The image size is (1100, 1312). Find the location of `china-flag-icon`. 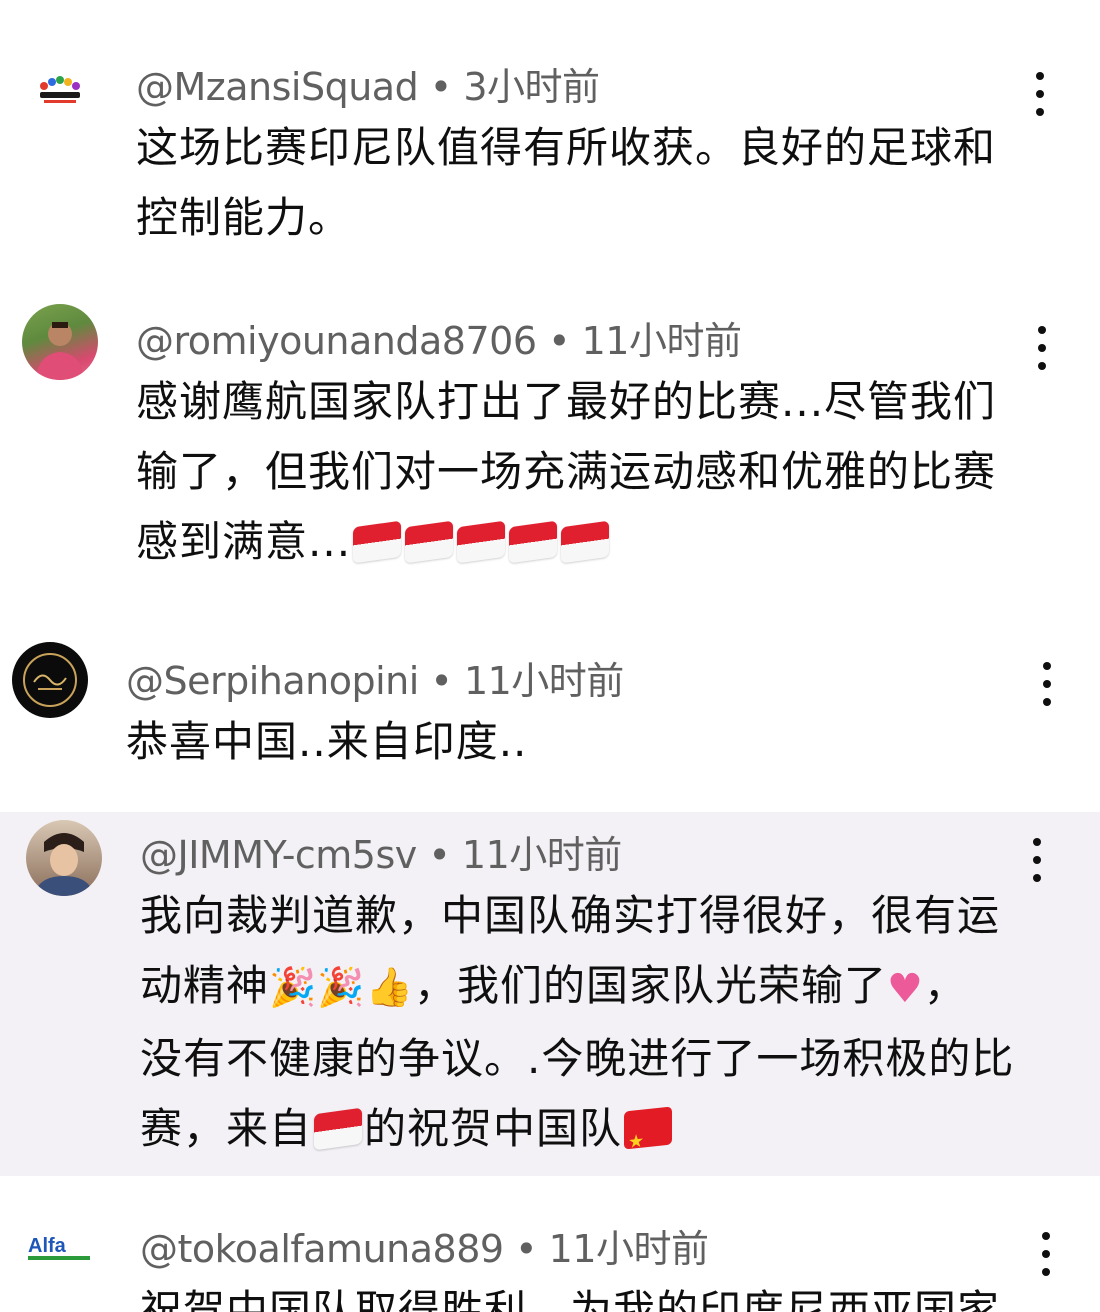

china-flag-icon is located at coordinates (648, 1128).